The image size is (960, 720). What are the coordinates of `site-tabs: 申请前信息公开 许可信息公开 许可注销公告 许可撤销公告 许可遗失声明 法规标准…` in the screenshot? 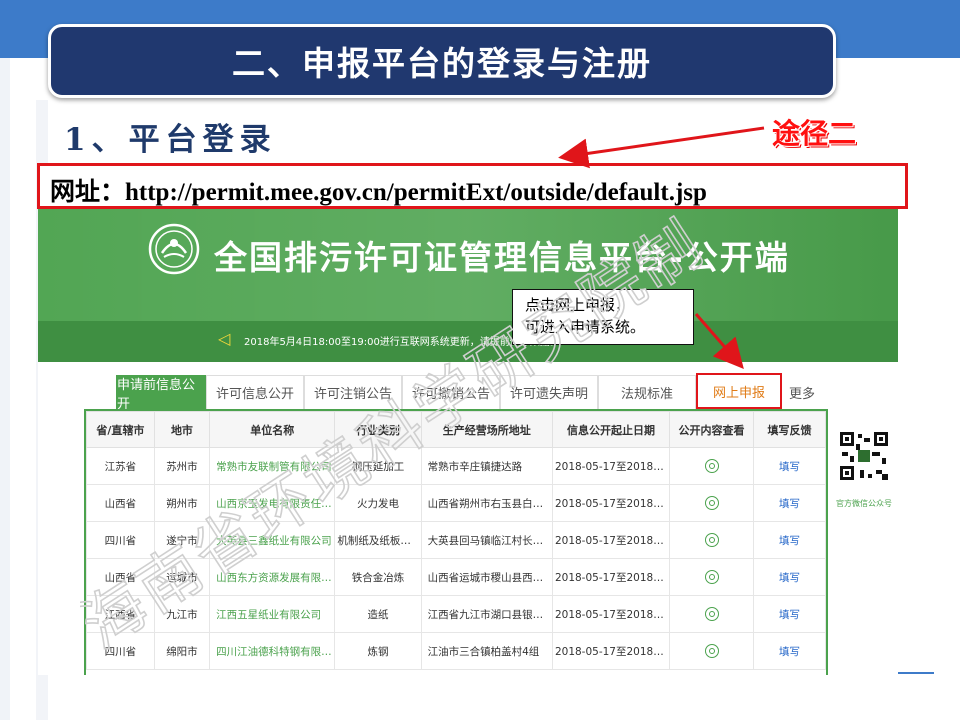 It's located at (469, 392).